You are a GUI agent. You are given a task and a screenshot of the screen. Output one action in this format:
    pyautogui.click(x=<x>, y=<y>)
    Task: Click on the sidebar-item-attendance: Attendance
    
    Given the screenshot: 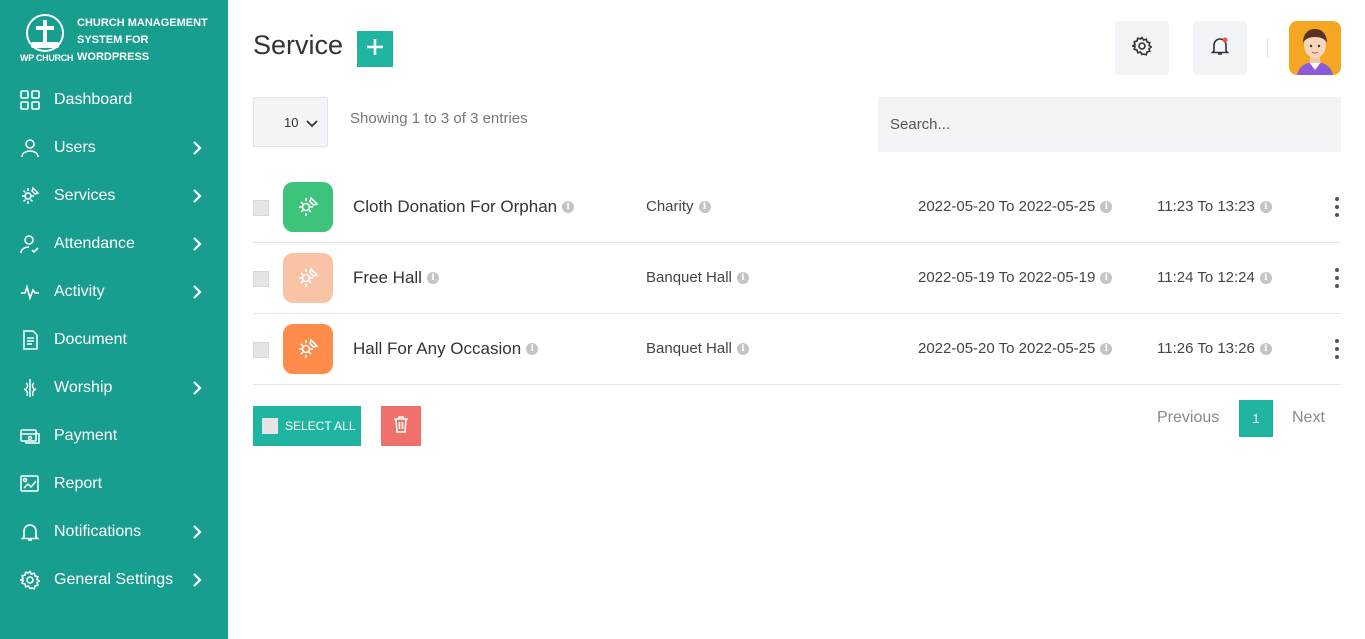 What is the action you would take?
    pyautogui.click(x=114, y=244)
    